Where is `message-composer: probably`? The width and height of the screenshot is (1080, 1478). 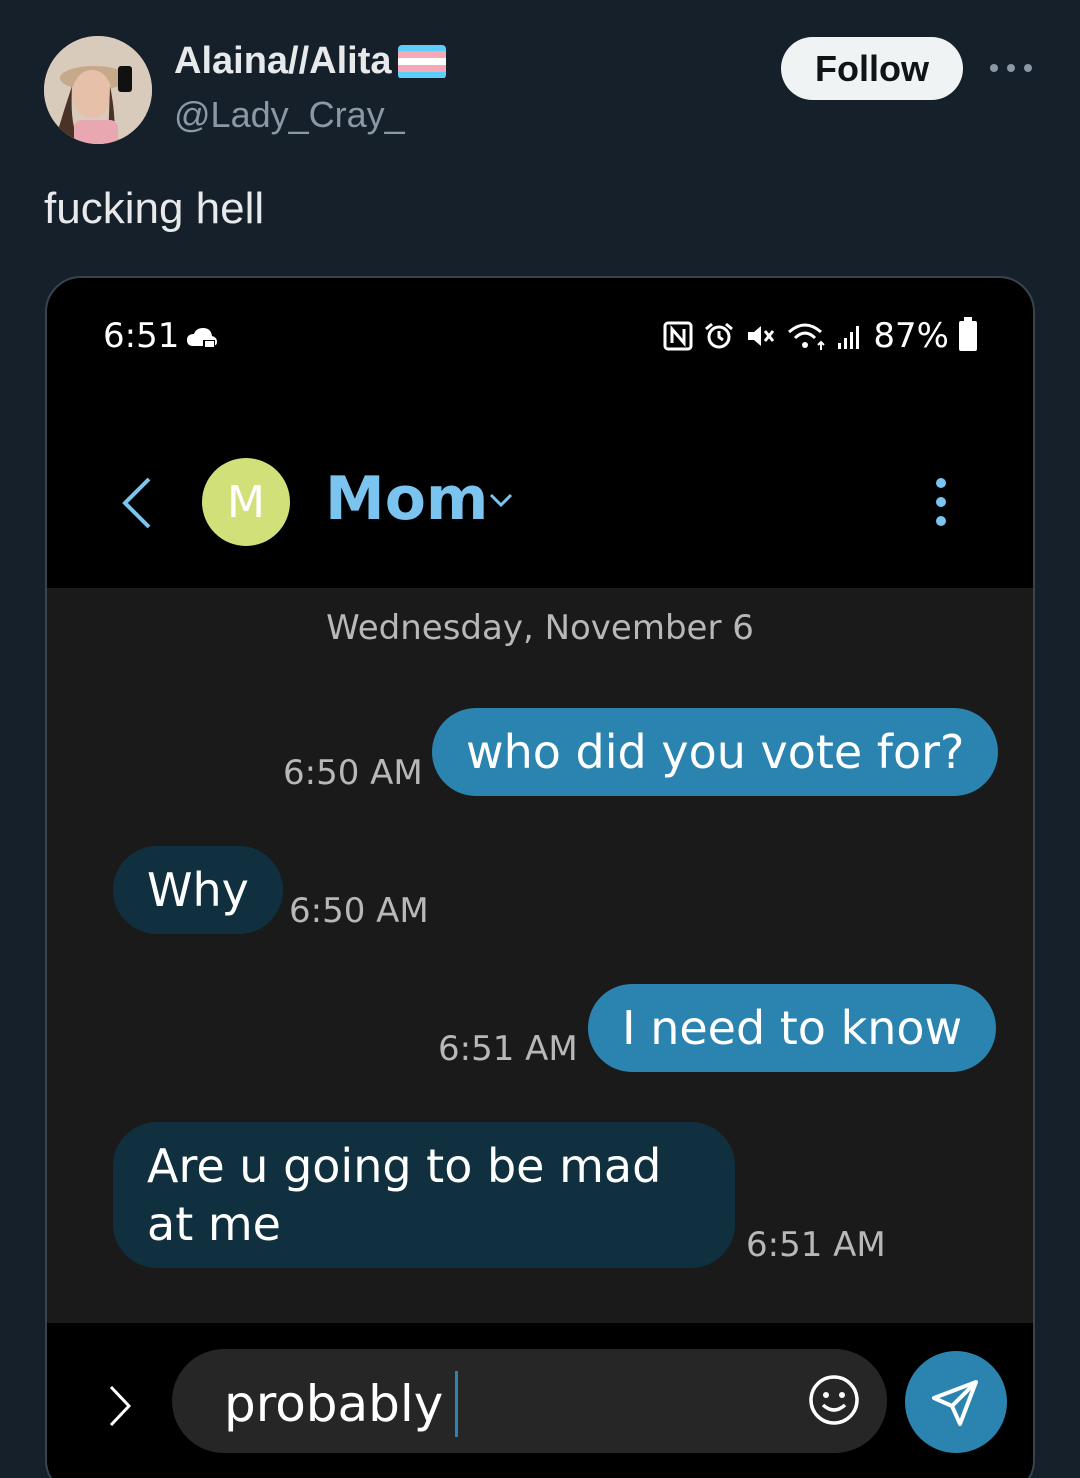 message-composer: probably is located at coordinates (540, 1400).